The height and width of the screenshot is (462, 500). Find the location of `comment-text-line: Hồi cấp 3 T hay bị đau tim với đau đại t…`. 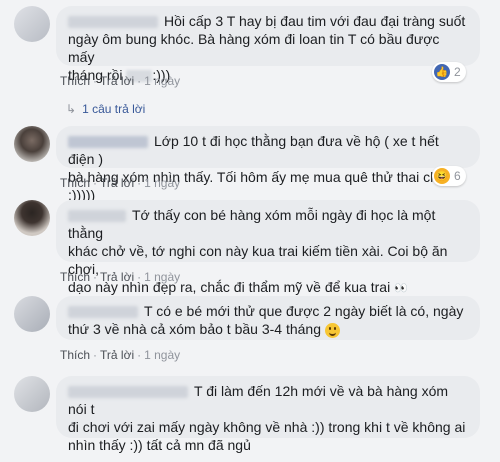

comment-text-line: Hồi cấp 3 T hay bị đau tim với đau đại t… is located at coordinates (315, 21).